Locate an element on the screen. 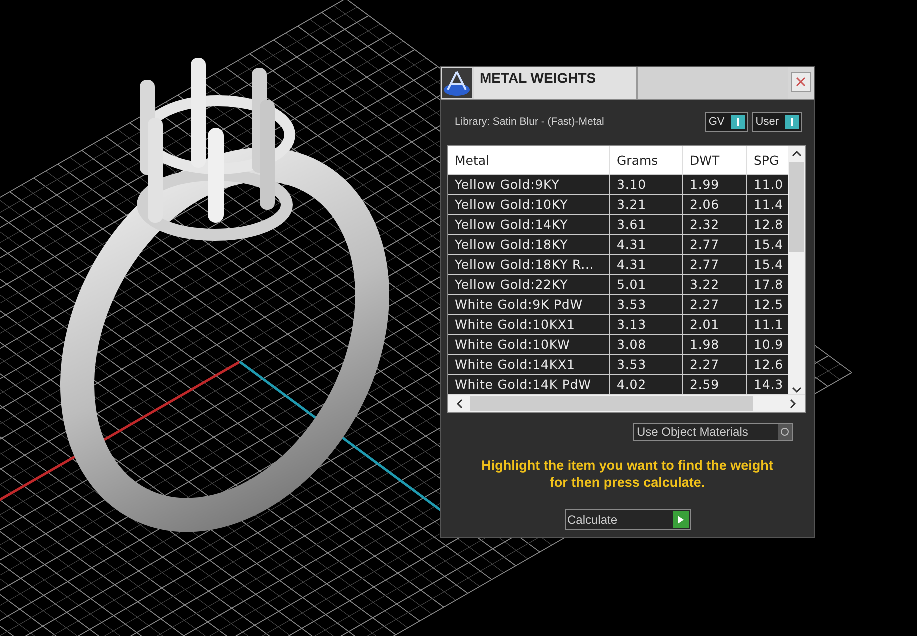 The width and height of the screenshot is (917, 636). table-cell: Yellow Gold:10KY is located at coordinates (529, 204).